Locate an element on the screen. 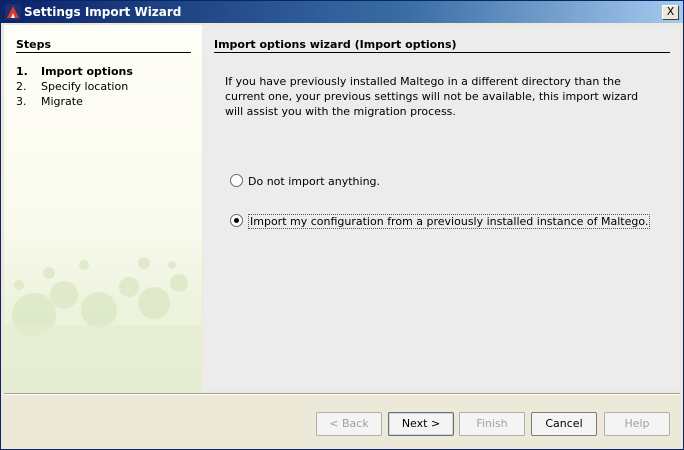  step-number: 3. is located at coordinates (21, 101).